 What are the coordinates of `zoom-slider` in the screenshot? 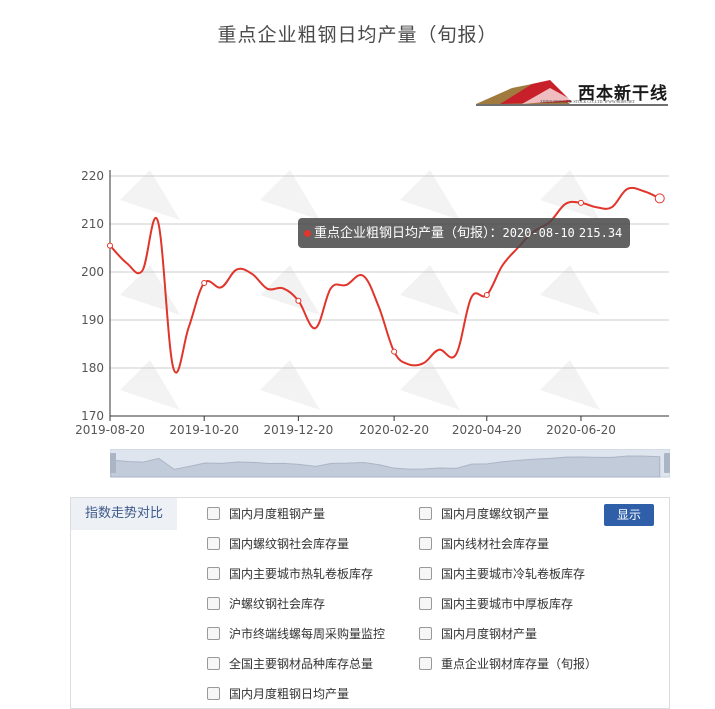 It's located at (390, 465).